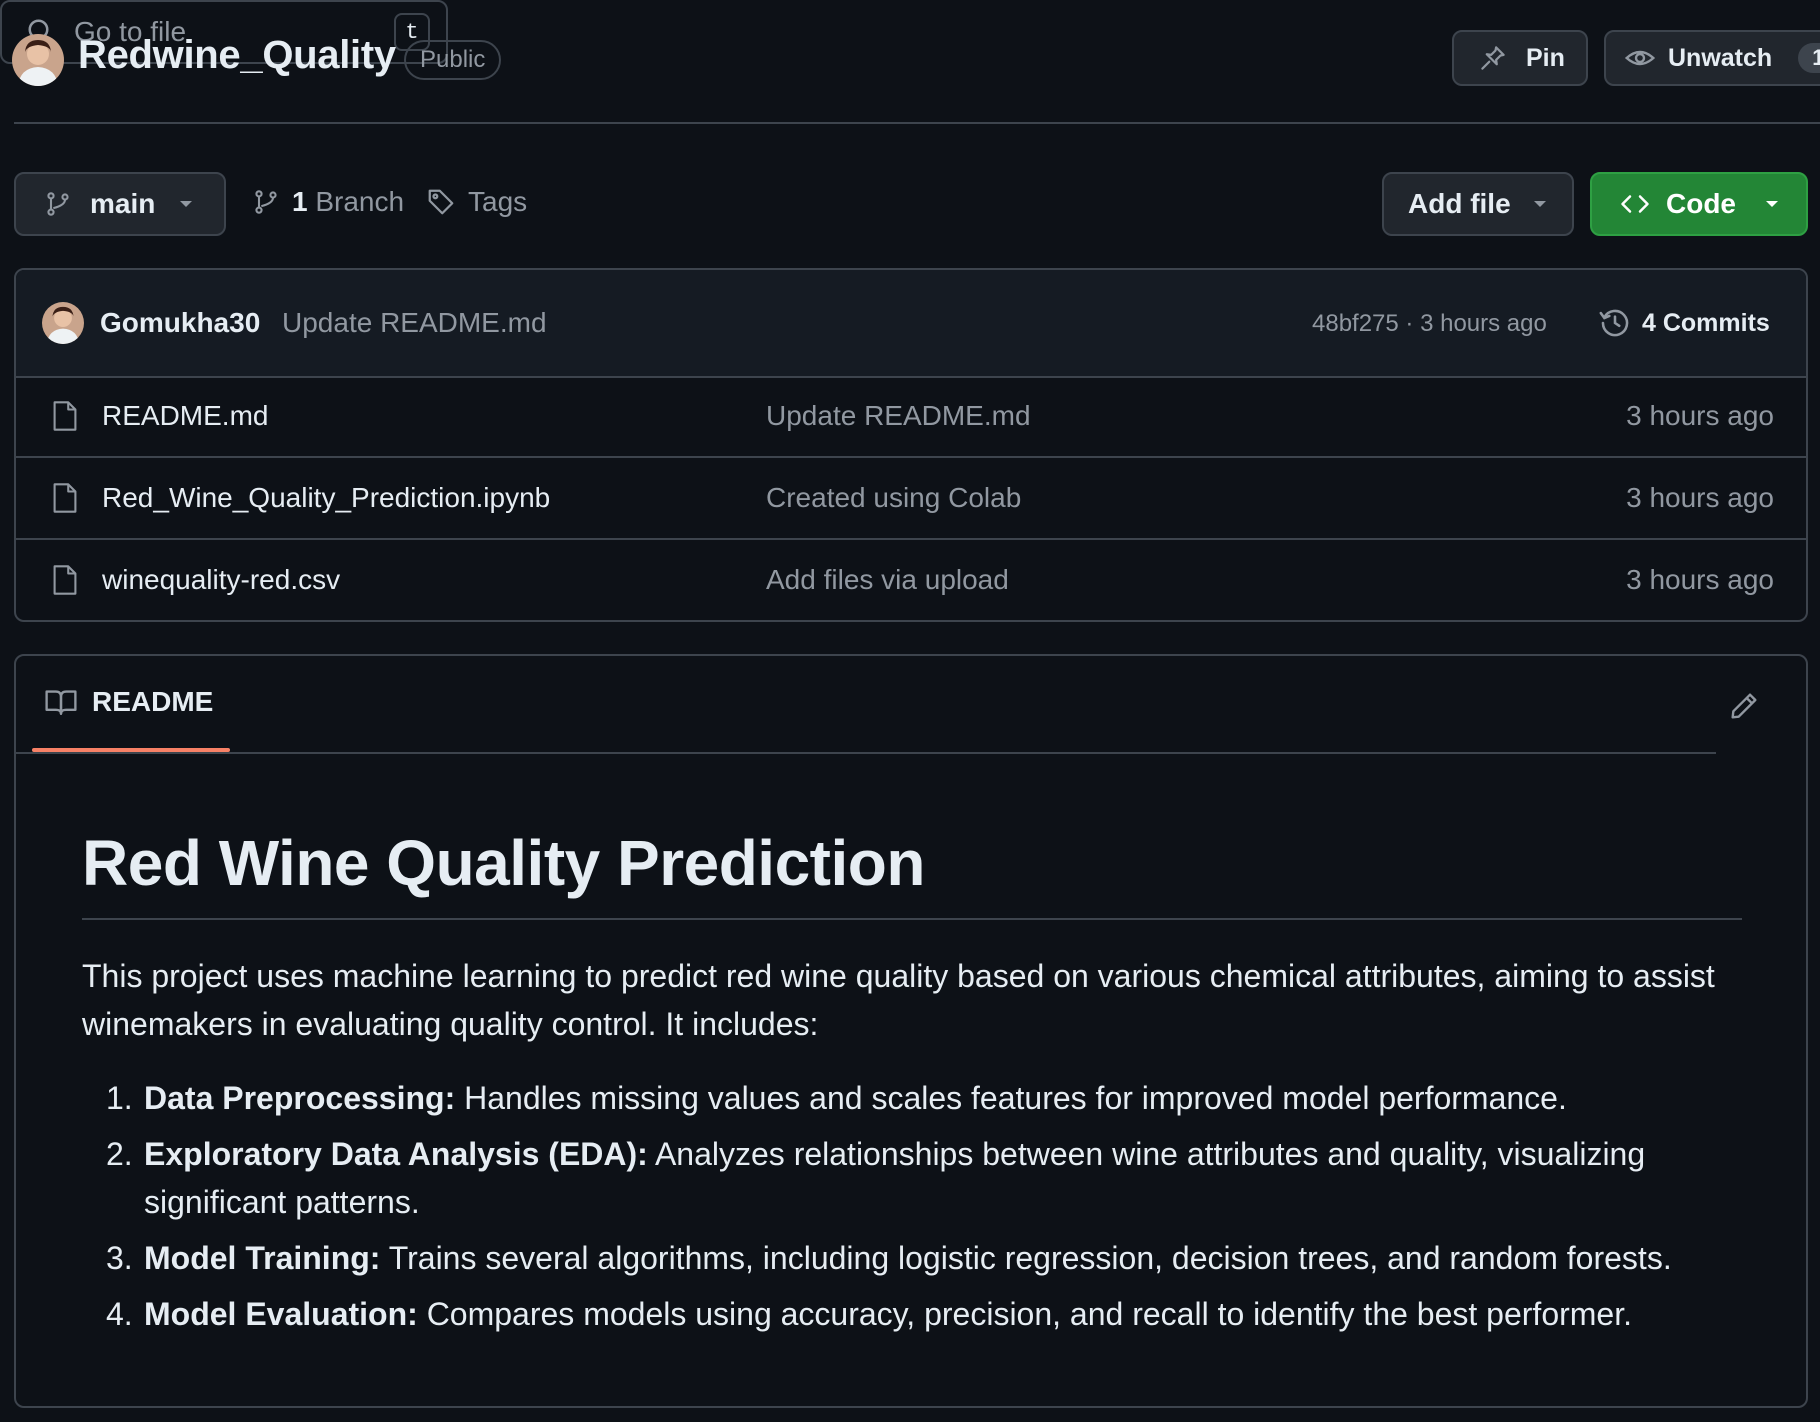 The image size is (1820, 1422). I want to click on readme-title: Red Wine Quality Prediction, so click(503, 863).